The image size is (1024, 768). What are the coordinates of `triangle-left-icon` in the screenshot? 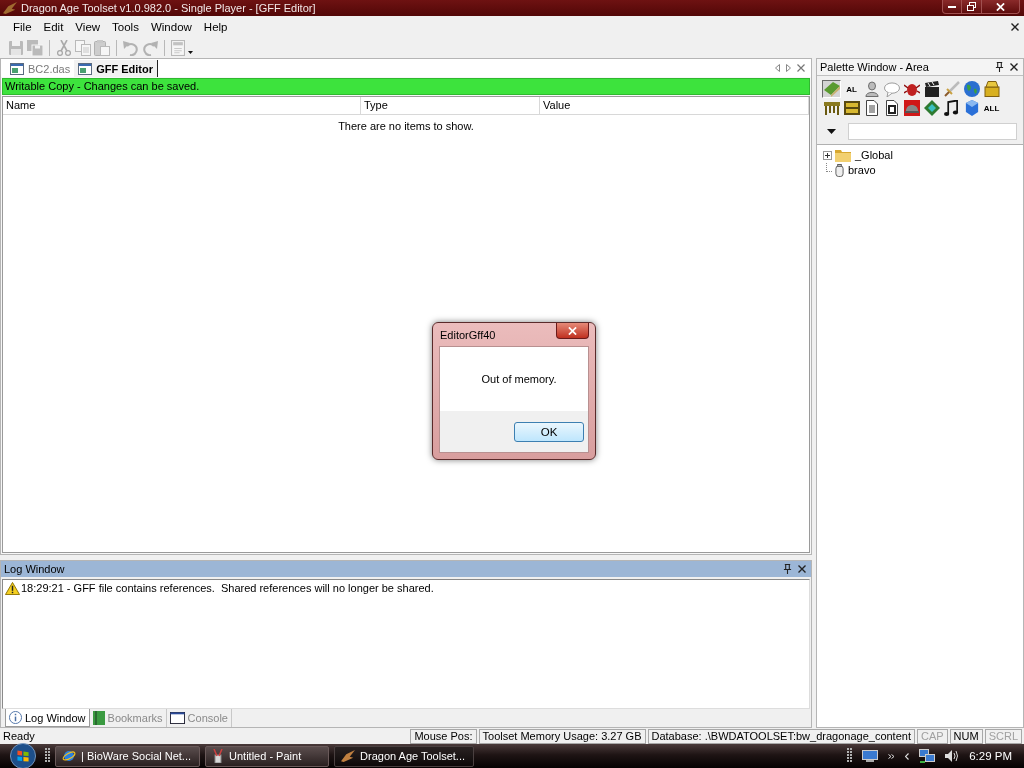 It's located at (777, 68).